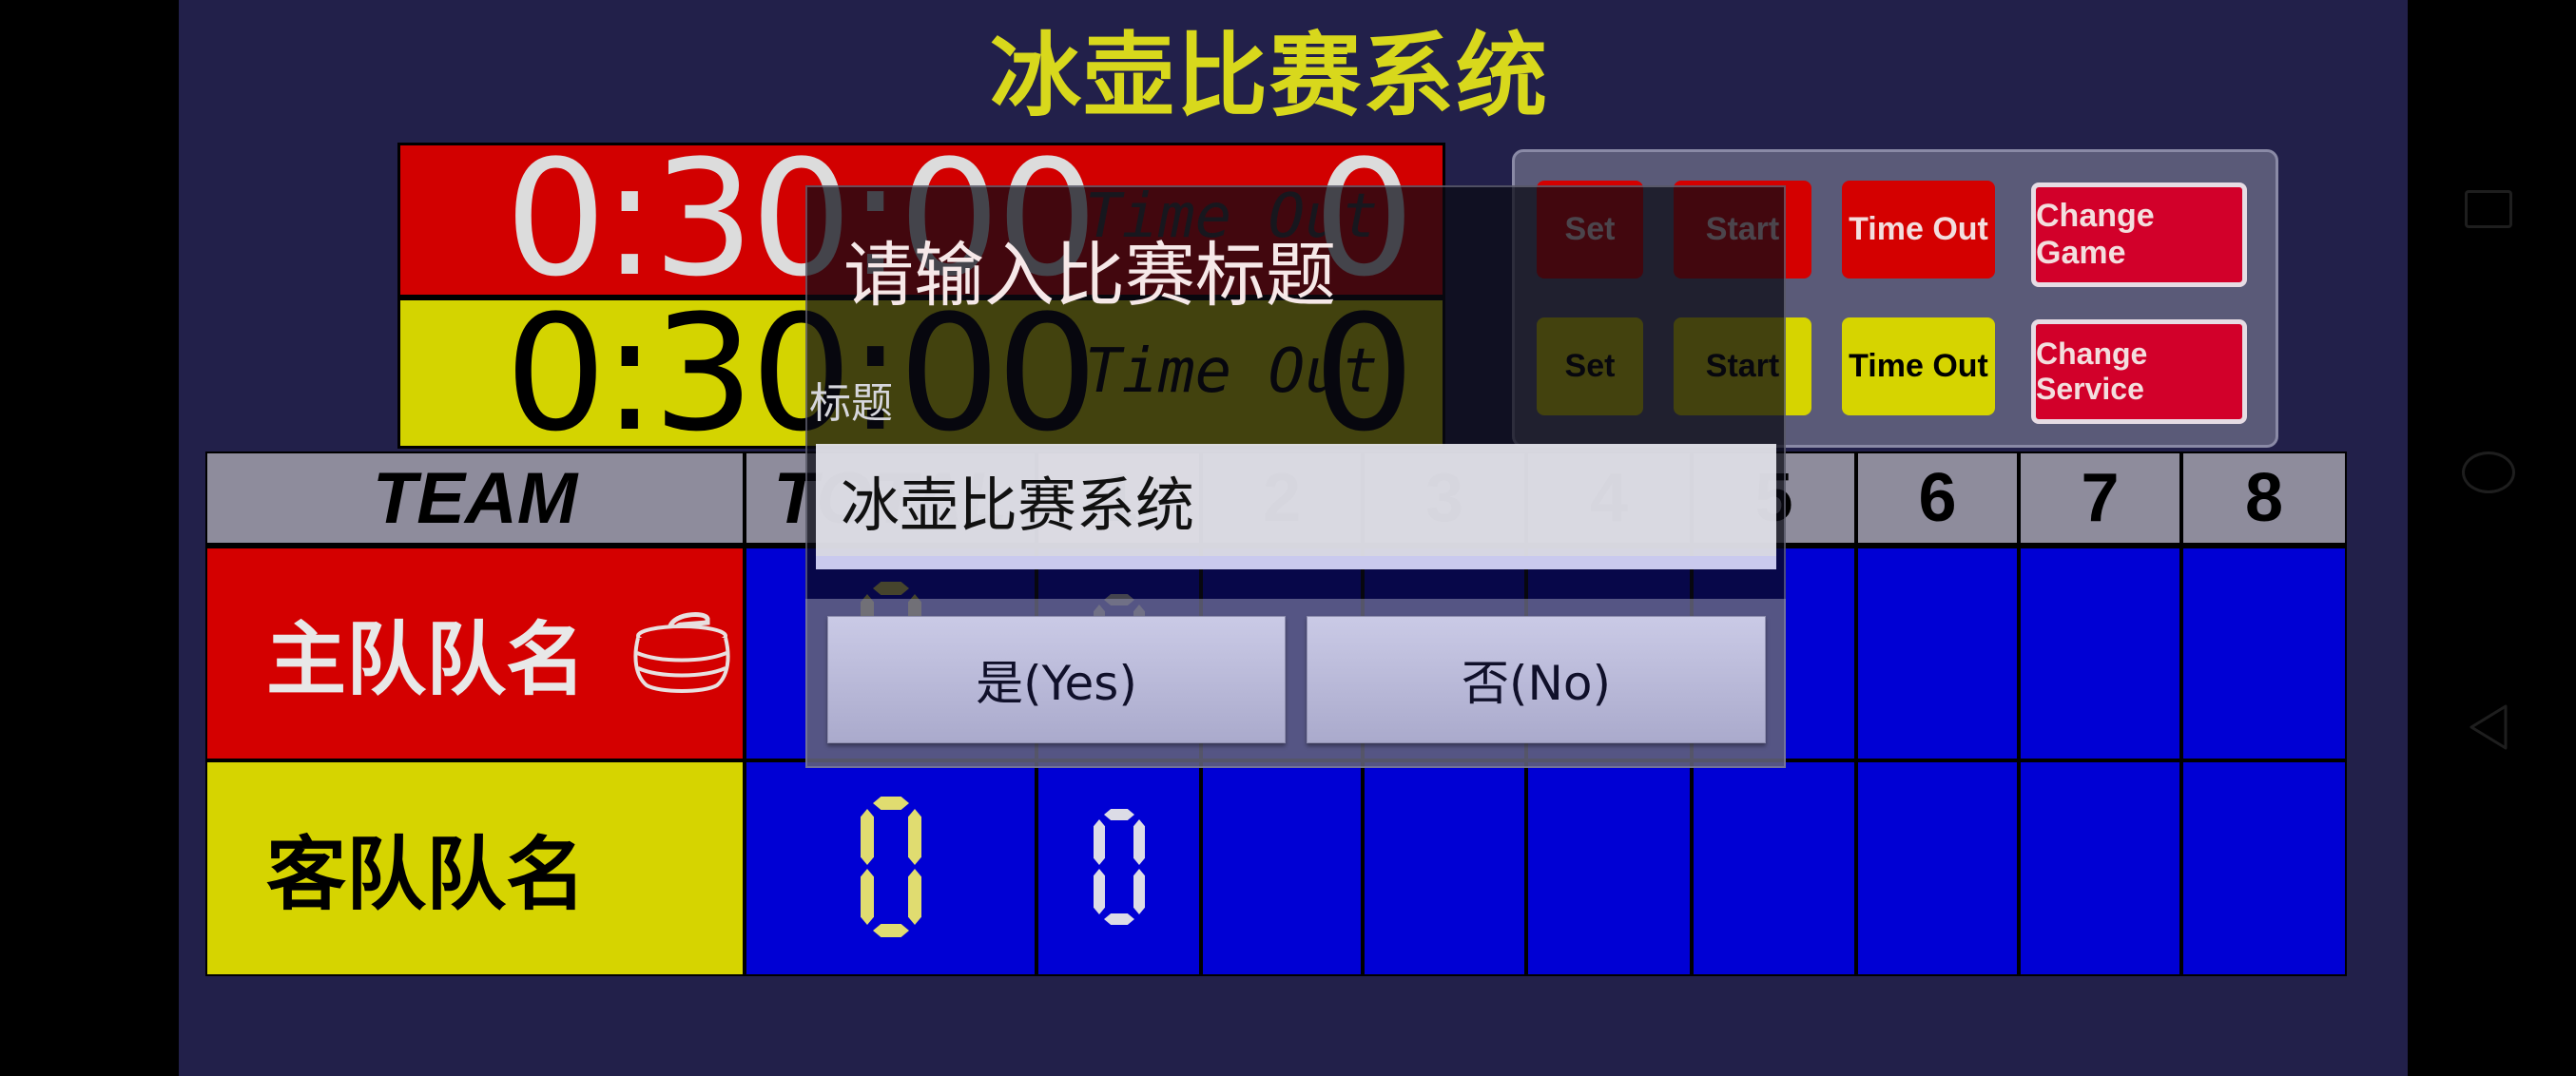  I want to click on away-end-1-value, so click(1119, 869).